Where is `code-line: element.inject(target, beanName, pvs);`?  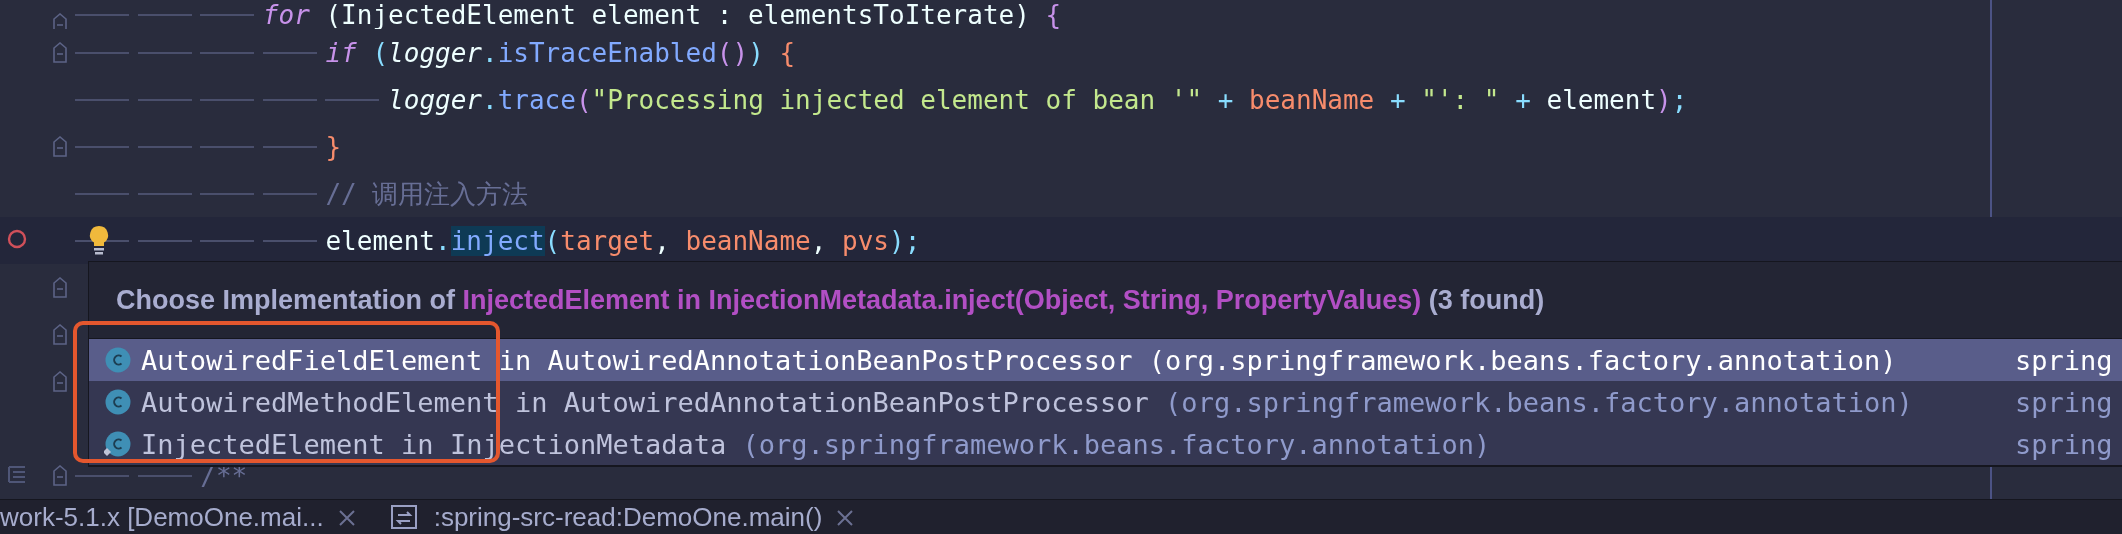
code-line: element.inject(target, beanName, pvs); is located at coordinates (498, 240).